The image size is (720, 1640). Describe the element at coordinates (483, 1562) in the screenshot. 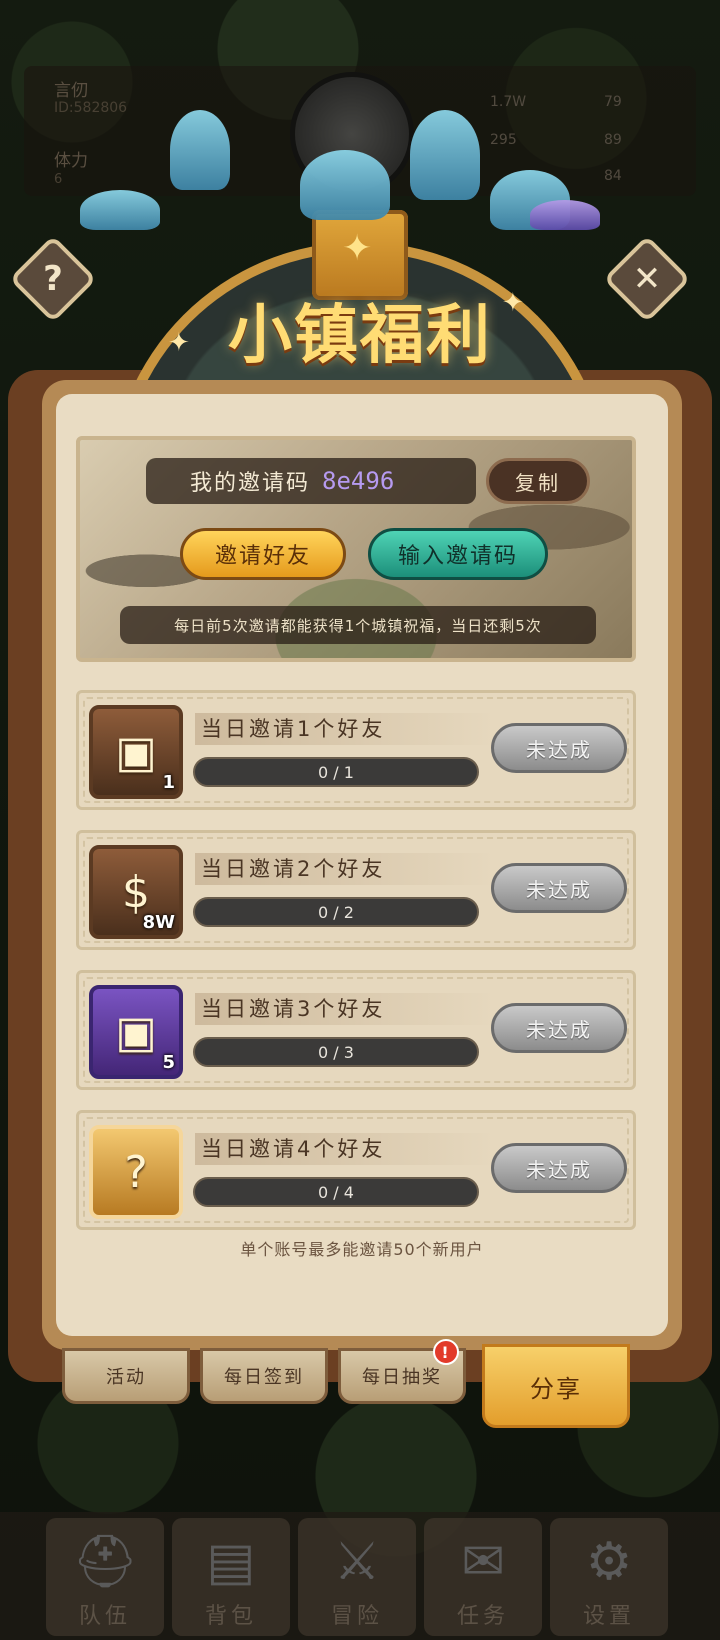

I see `scroll-icon: ✉` at that location.